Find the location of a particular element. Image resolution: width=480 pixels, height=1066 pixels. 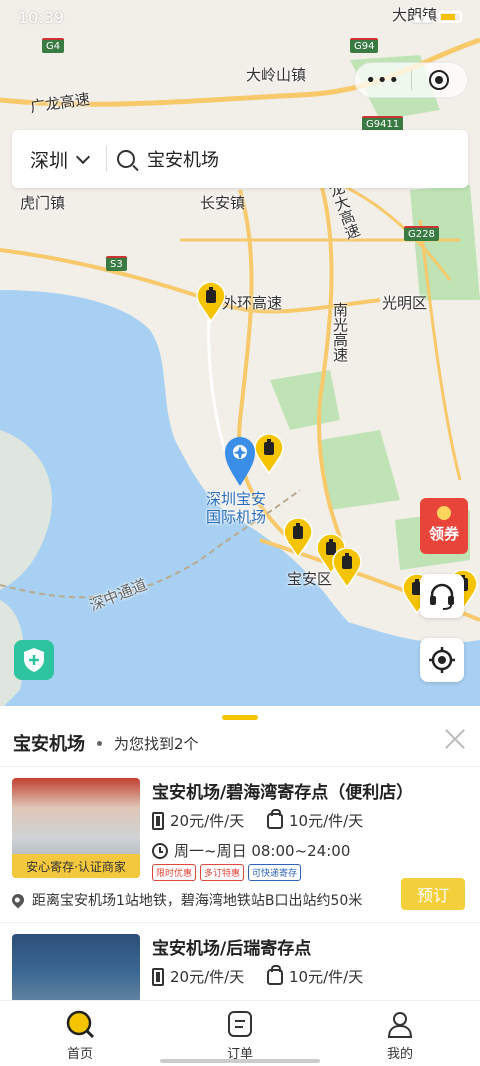

highway-tag: G9411 is located at coordinates (383, 123).